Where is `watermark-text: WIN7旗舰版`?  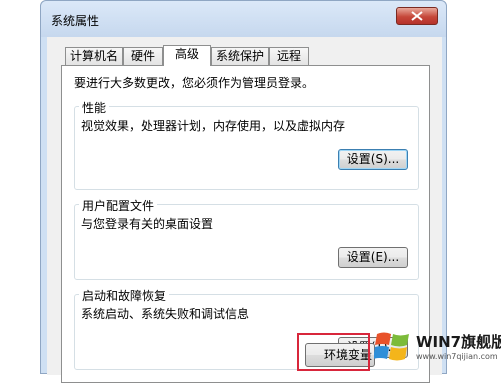 watermark-text: WIN7旗舰版 is located at coordinates (458, 342).